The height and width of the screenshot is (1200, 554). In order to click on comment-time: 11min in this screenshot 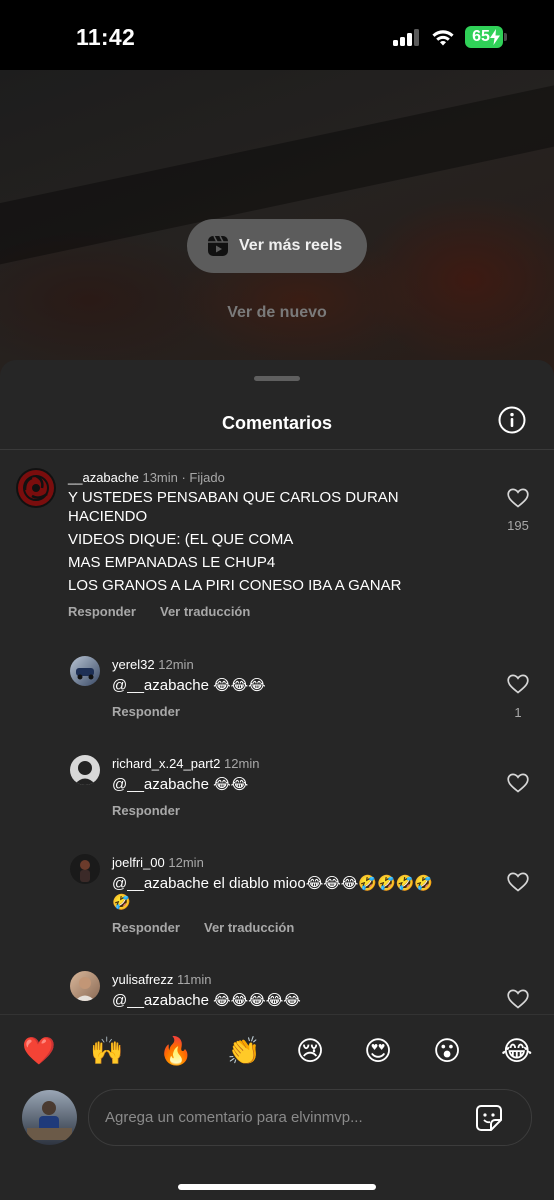, I will do `click(194, 979)`.